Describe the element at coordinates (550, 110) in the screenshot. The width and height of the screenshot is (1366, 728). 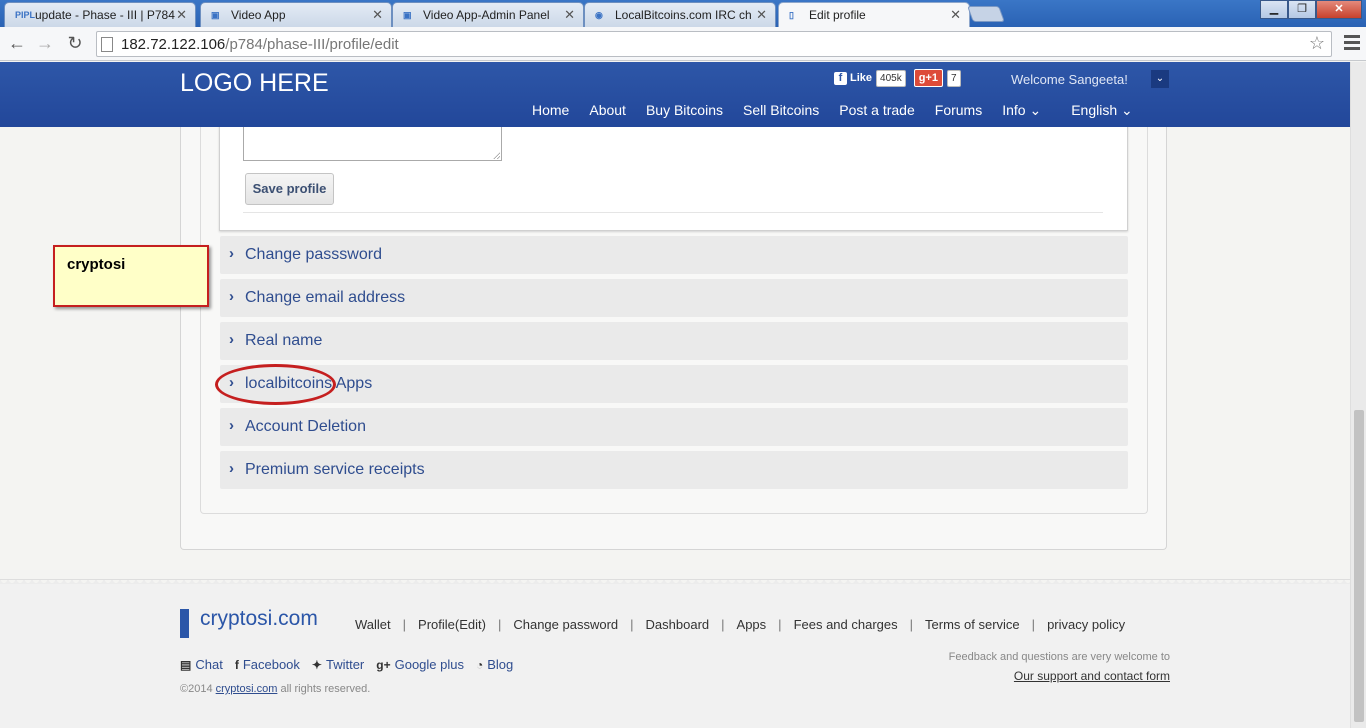
I see `nav-home: Home` at that location.